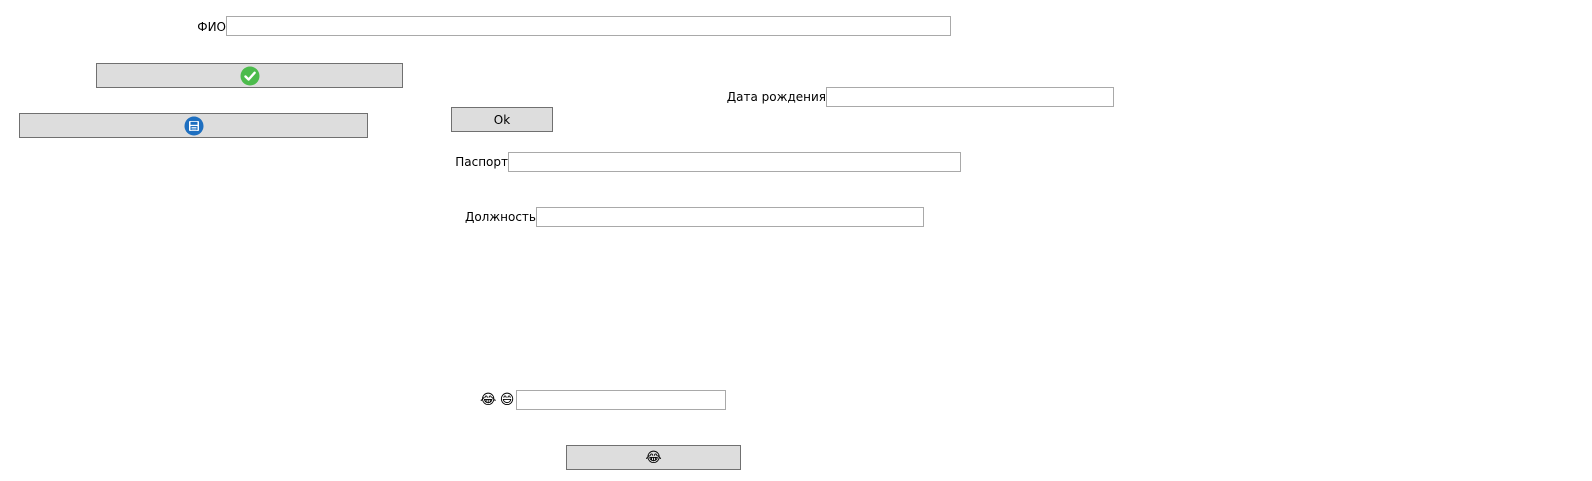 The width and height of the screenshot is (1592, 481). I want to click on save-button, so click(193, 125).